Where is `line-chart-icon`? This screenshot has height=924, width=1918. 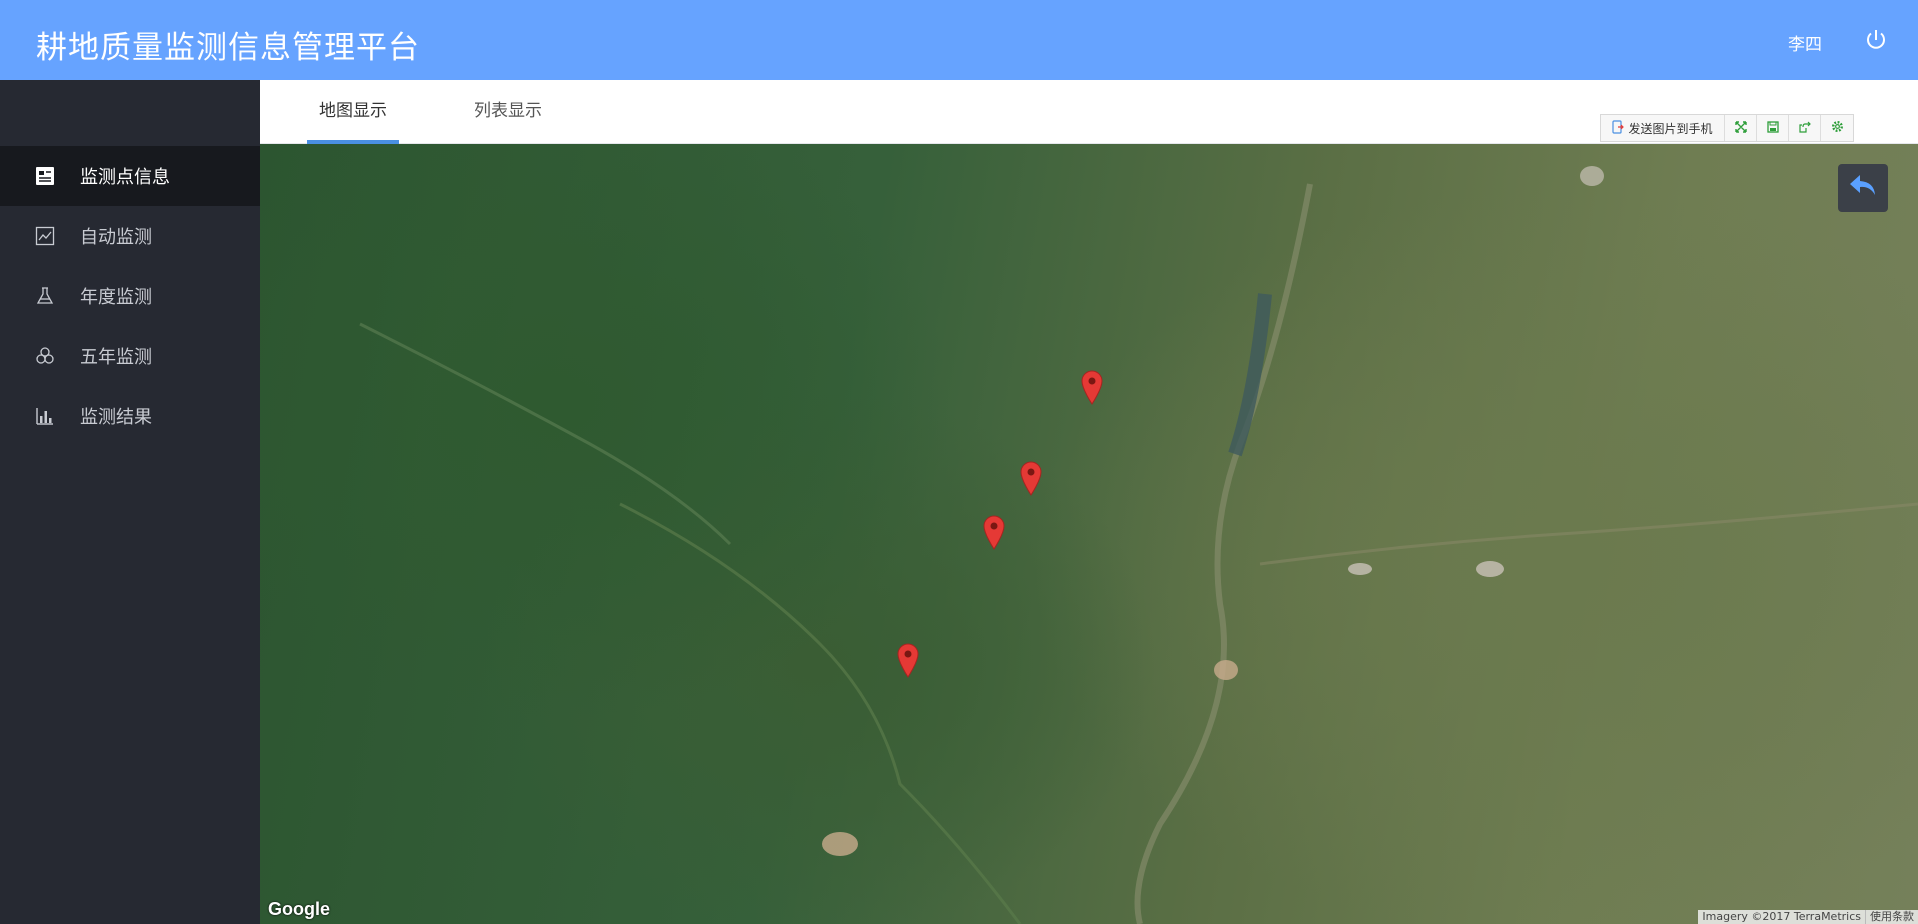 line-chart-icon is located at coordinates (45, 236).